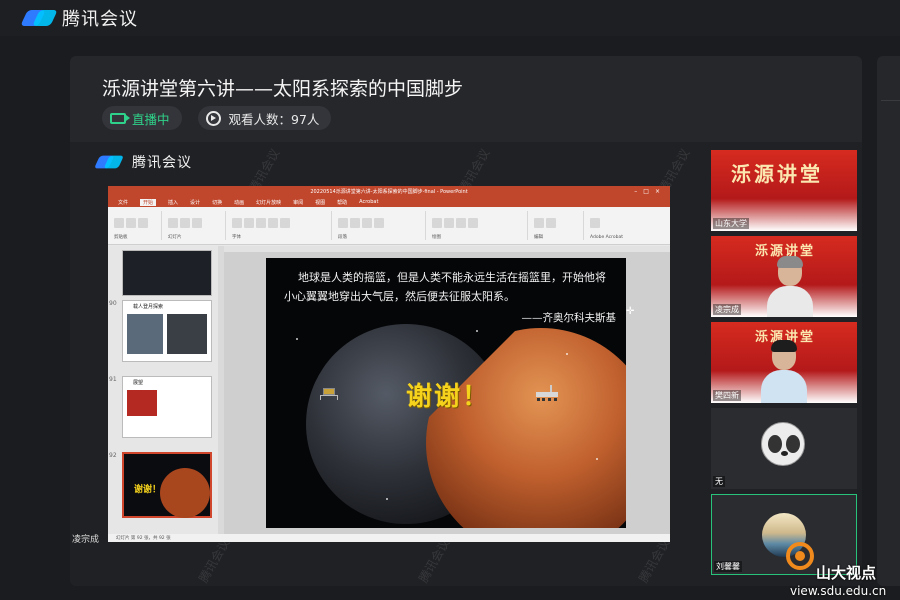  What do you see at coordinates (298, 202) in the screenshot?
I see `ppt-tab: 审阅` at bounding box center [298, 202].